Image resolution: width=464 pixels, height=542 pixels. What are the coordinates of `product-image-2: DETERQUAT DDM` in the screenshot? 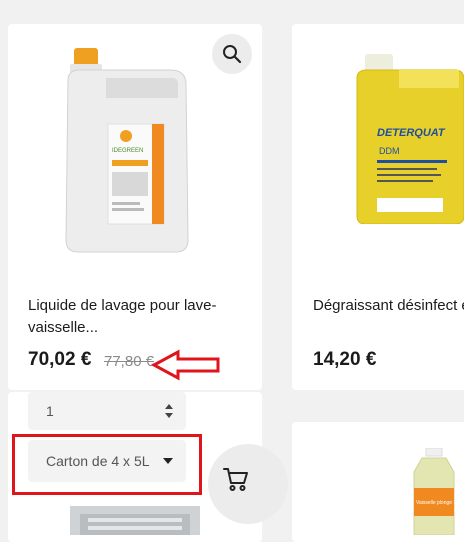 It's located at (409, 136).